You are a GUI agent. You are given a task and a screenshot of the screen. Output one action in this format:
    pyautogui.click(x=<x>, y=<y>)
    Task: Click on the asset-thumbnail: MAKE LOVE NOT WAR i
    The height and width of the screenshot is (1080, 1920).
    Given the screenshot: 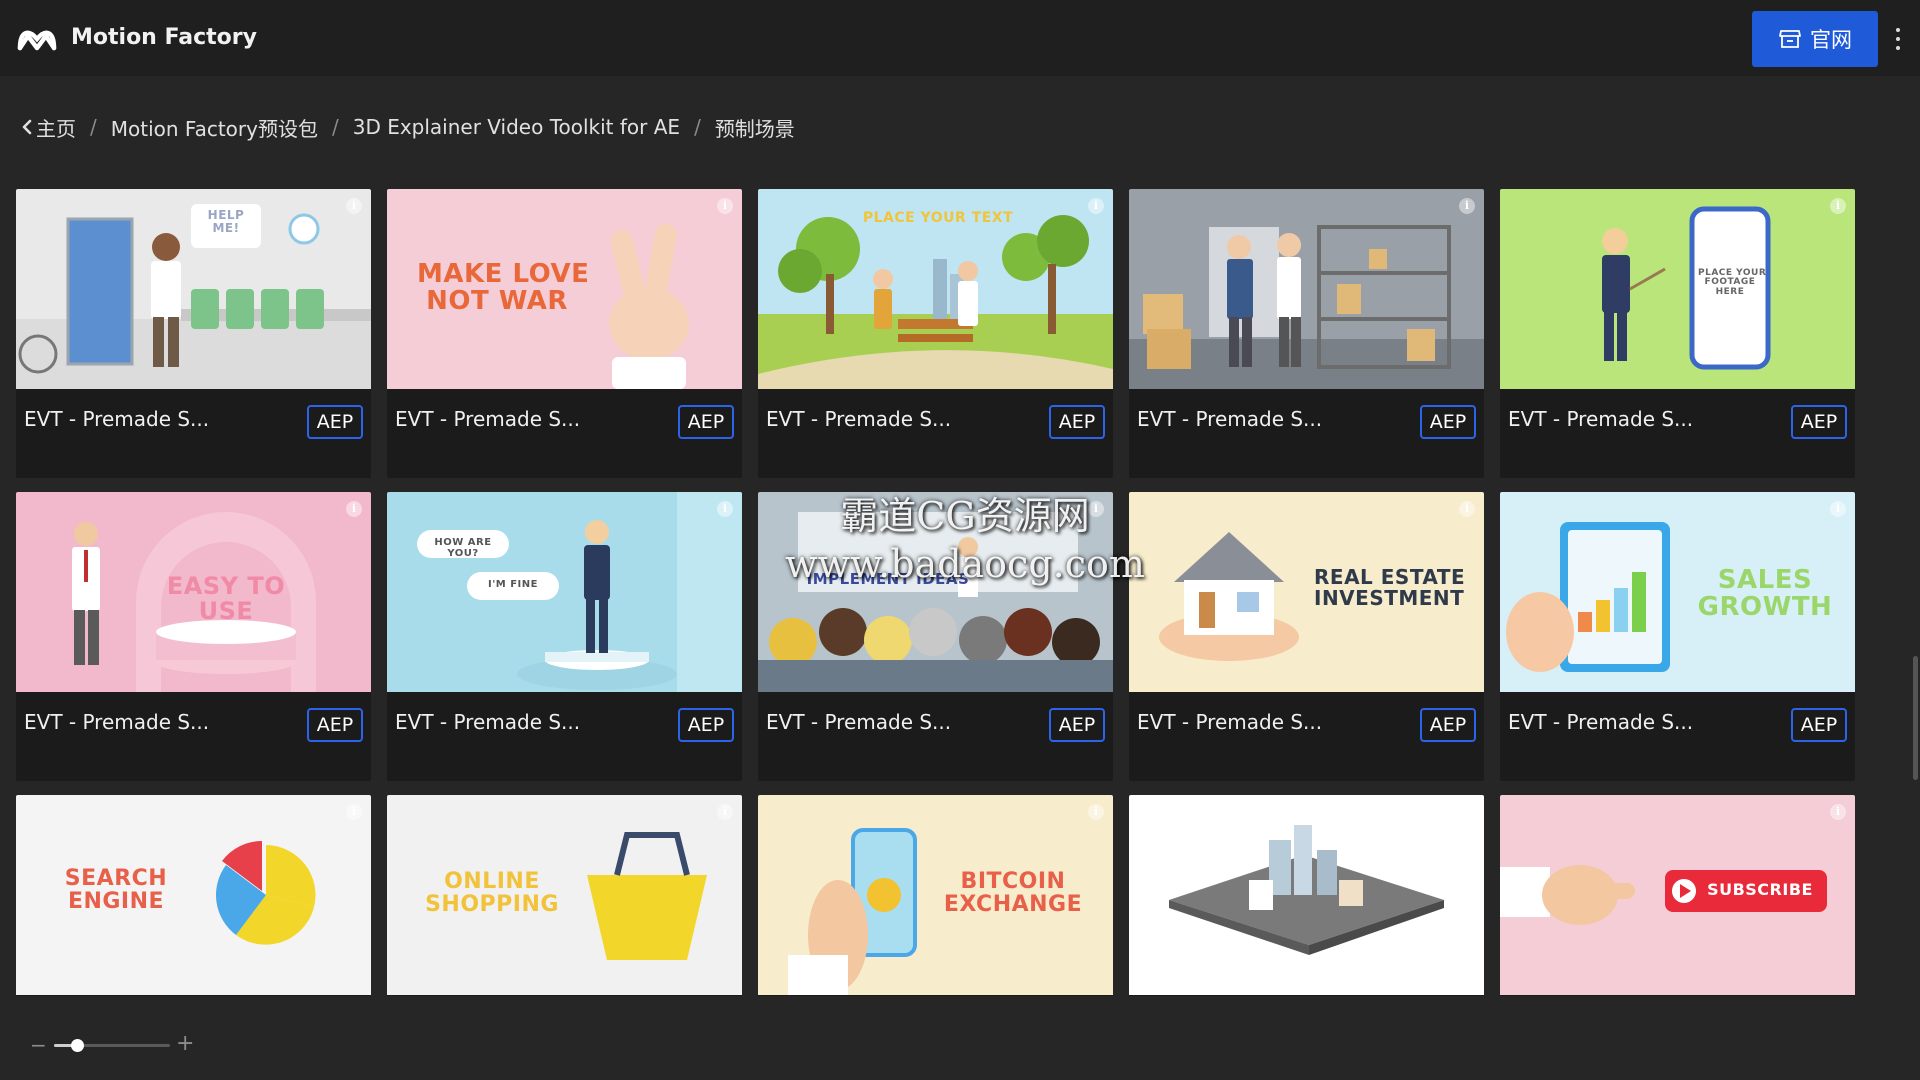 What is the action you would take?
    pyautogui.click(x=564, y=289)
    